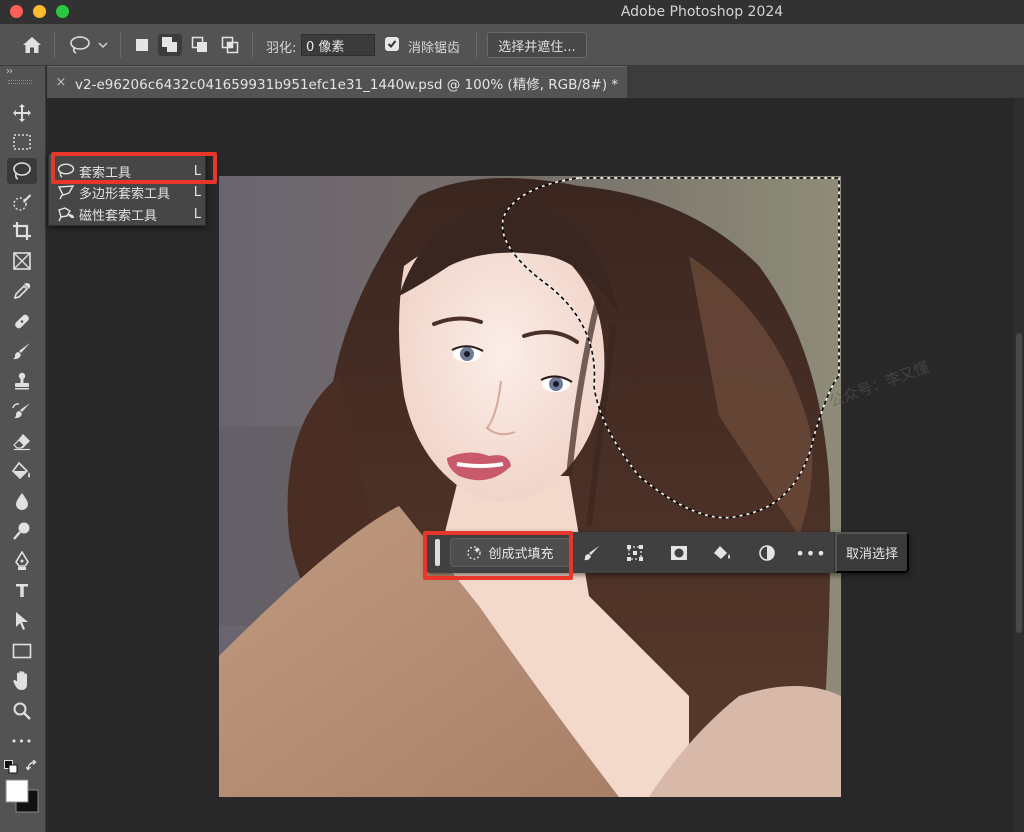  I want to click on path-selection-tool, so click(22, 621).